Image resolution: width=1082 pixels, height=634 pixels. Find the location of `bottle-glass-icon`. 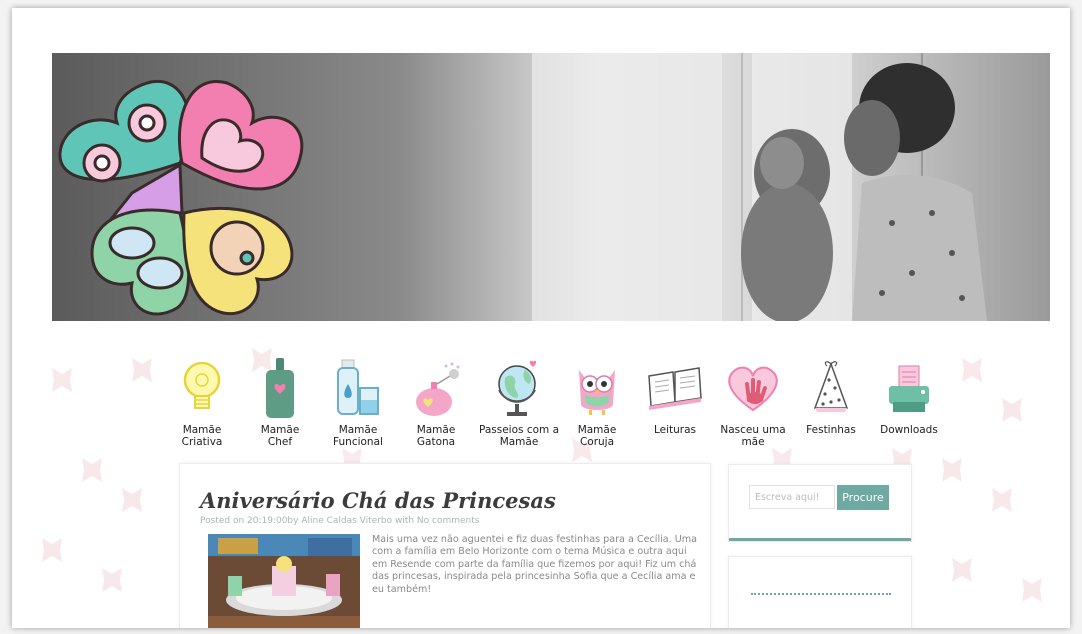

bottle-glass-icon is located at coordinates (358, 387).